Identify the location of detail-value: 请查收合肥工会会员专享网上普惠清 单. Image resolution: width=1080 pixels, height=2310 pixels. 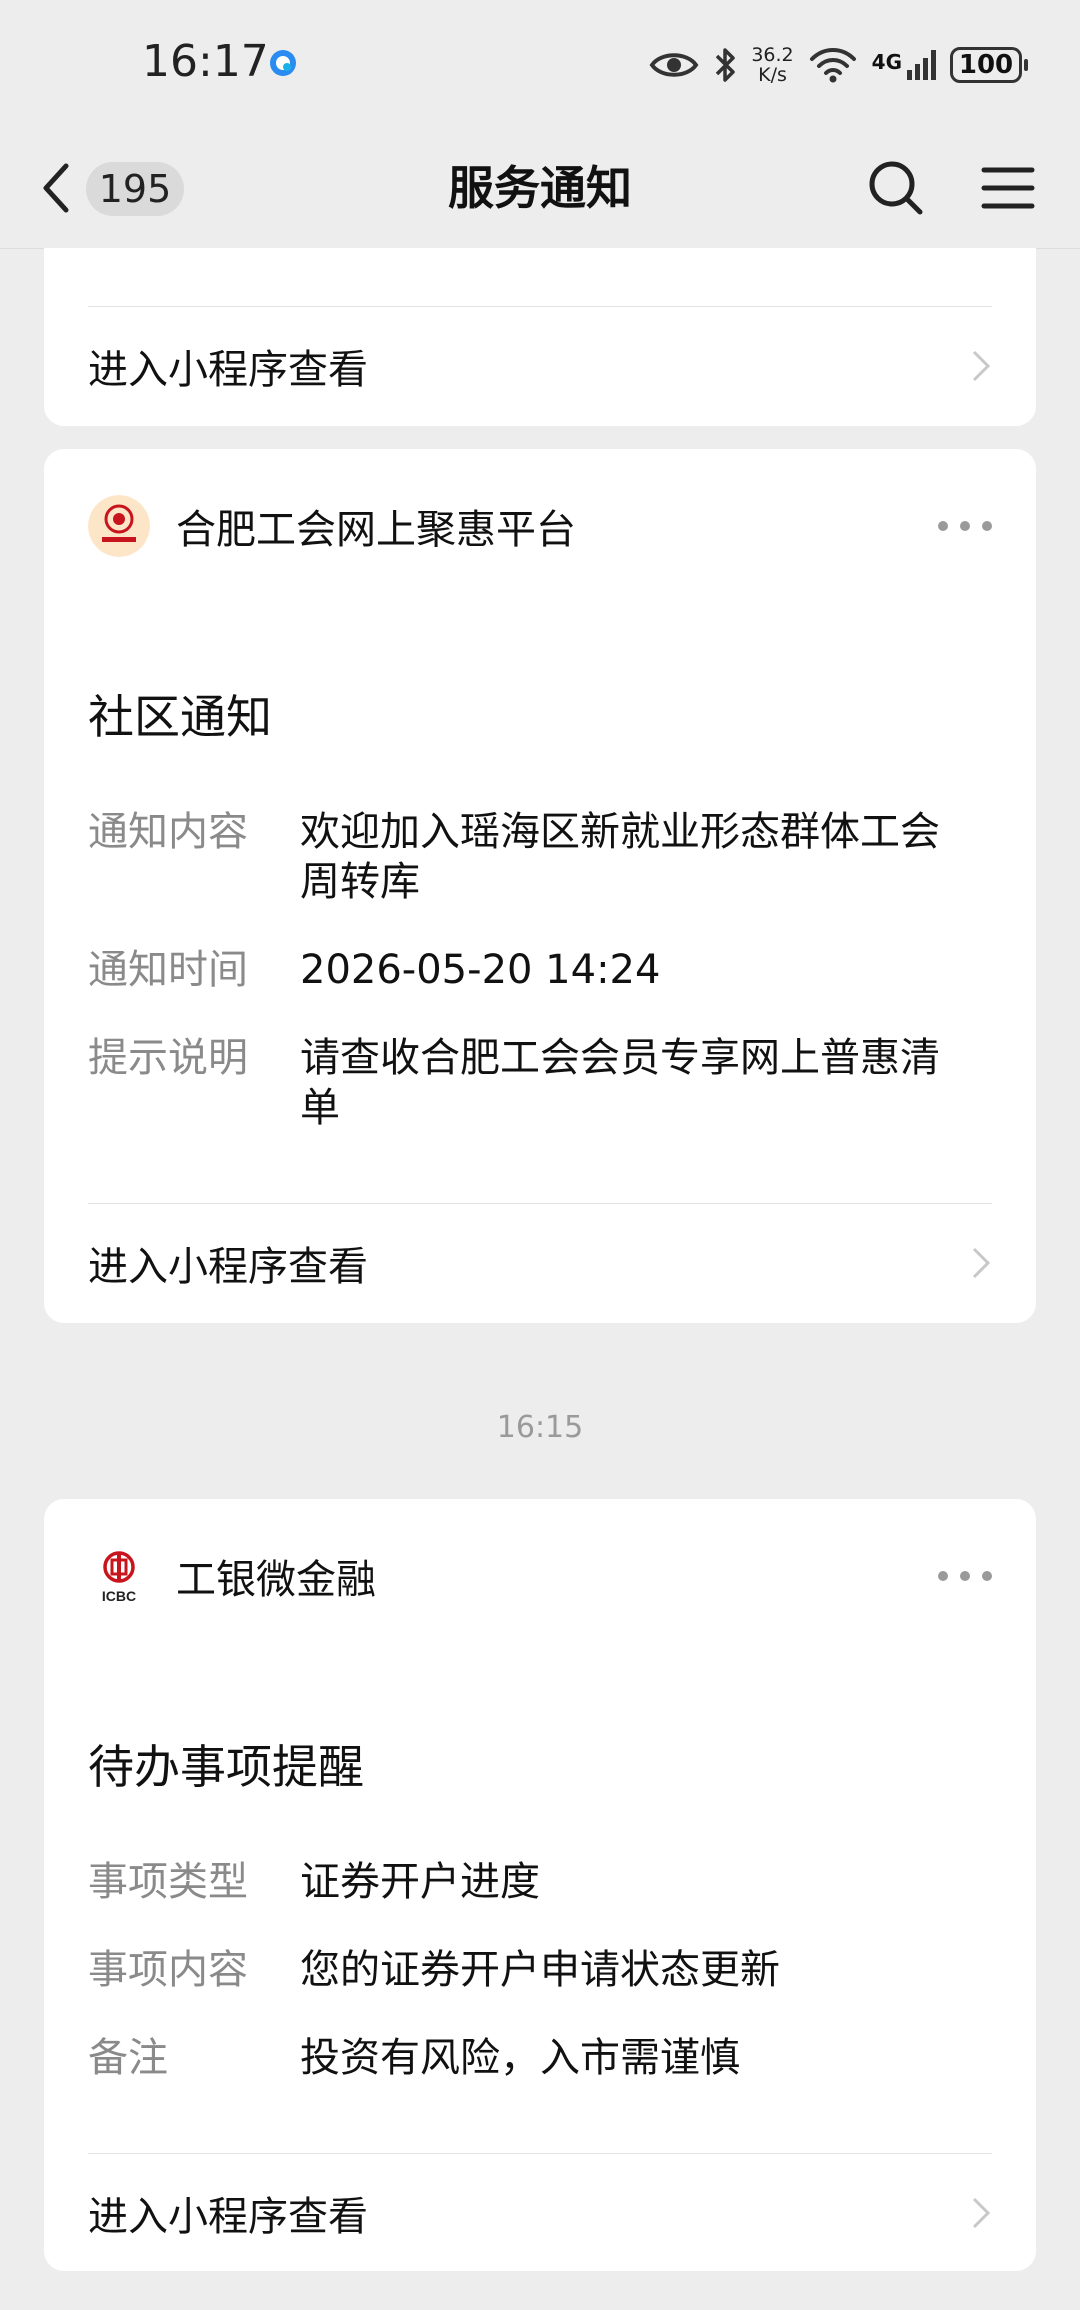
(620, 1083).